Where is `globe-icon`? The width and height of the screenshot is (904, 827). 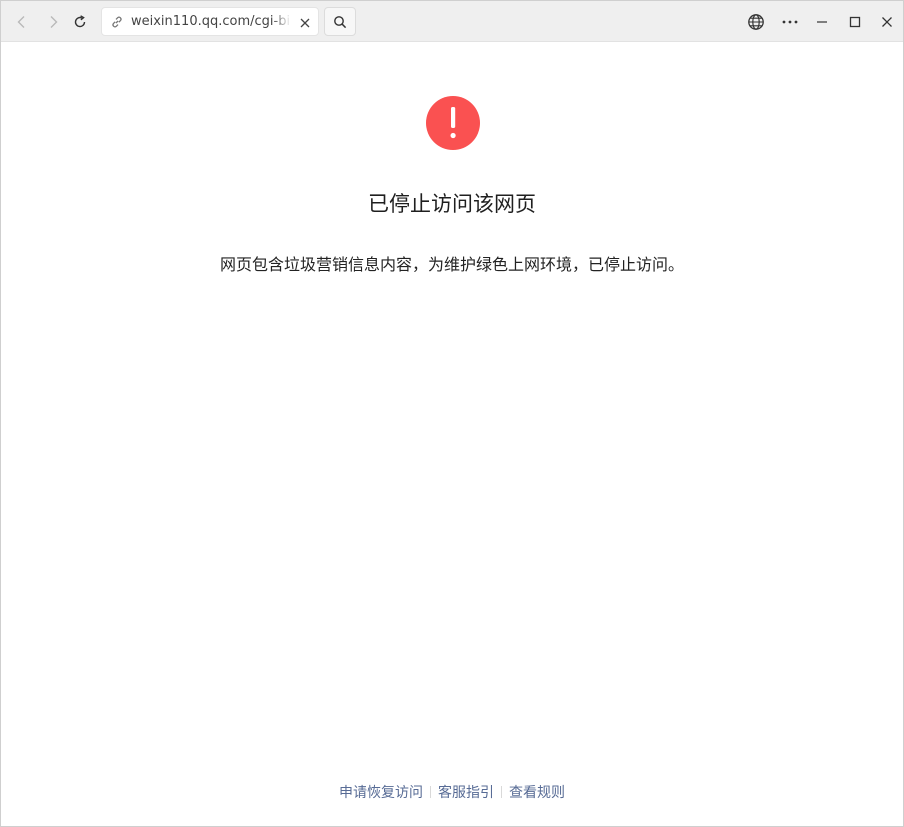 globe-icon is located at coordinates (756, 22).